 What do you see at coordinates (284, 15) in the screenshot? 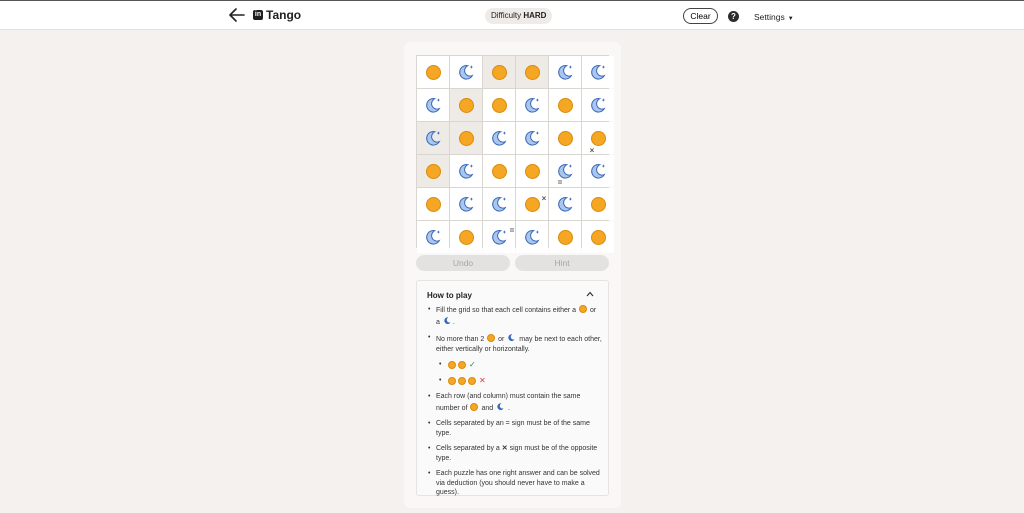
I see `game-title: Tango` at bounding box center [284, 15].